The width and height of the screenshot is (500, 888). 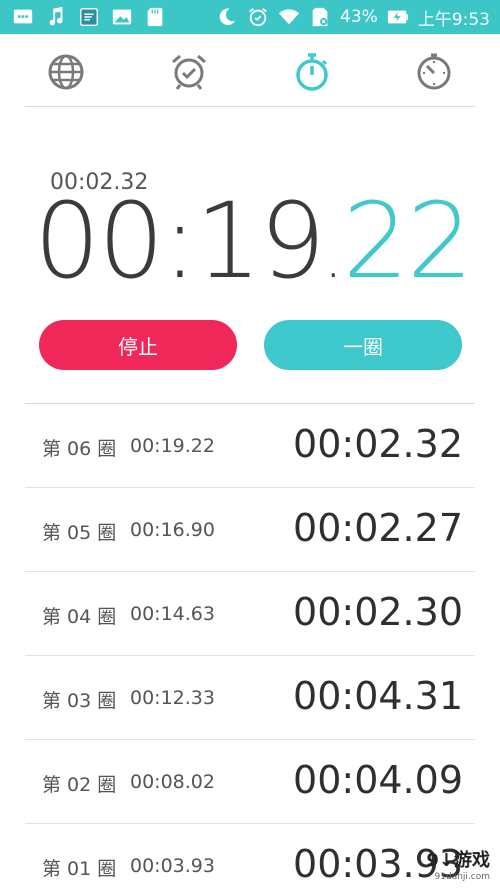 I want to click on lap-number: 第 06 圈, so click(x=79, y=449).